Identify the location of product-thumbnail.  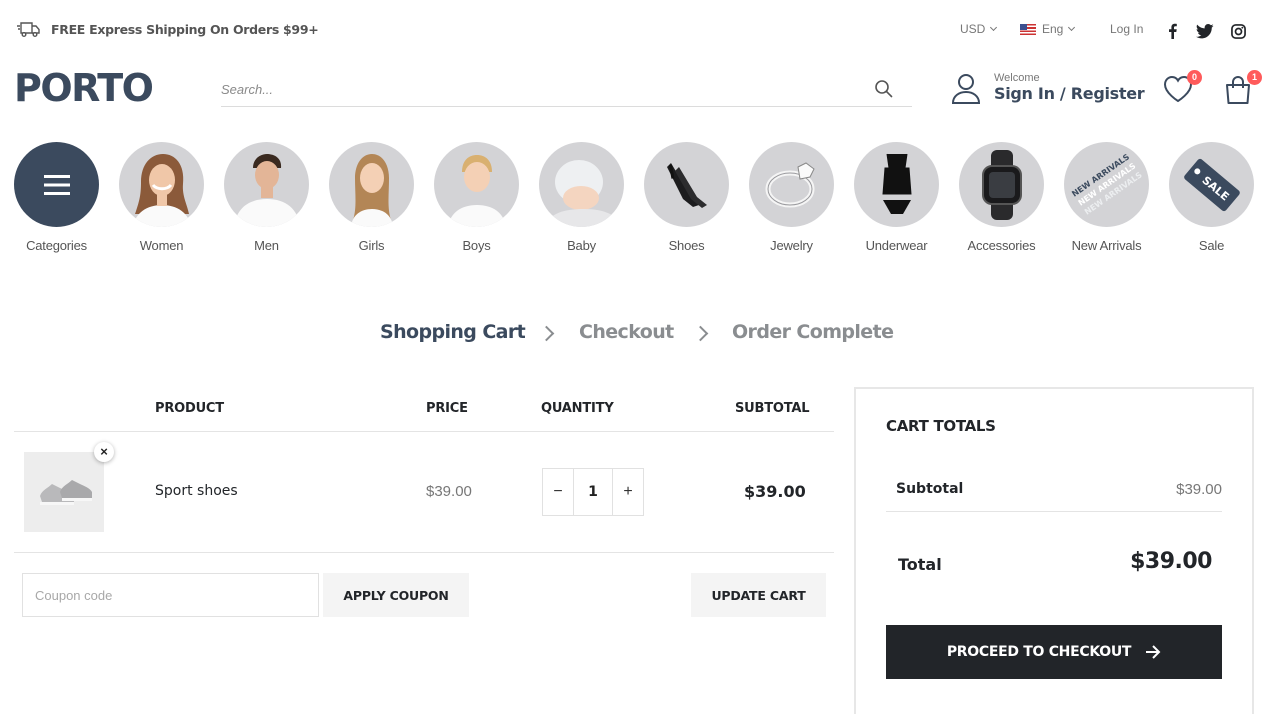
(64, 492).